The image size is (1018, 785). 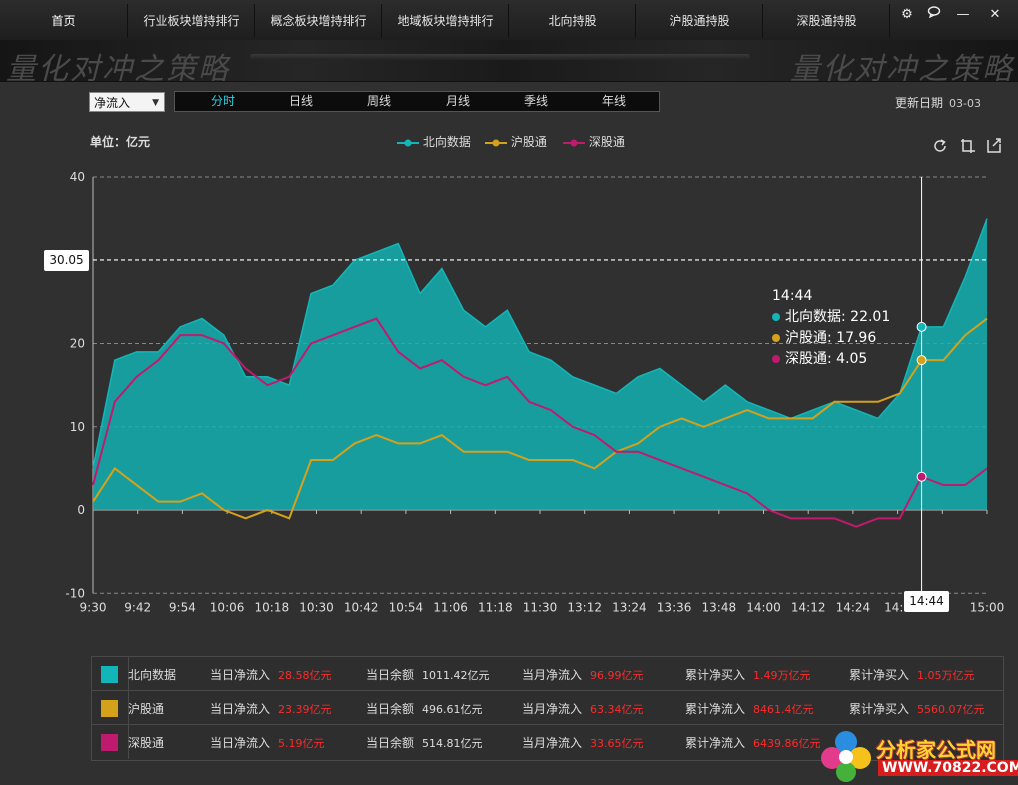 I want to click on x-tick-label: 14:00, so click(x=763, y=607).